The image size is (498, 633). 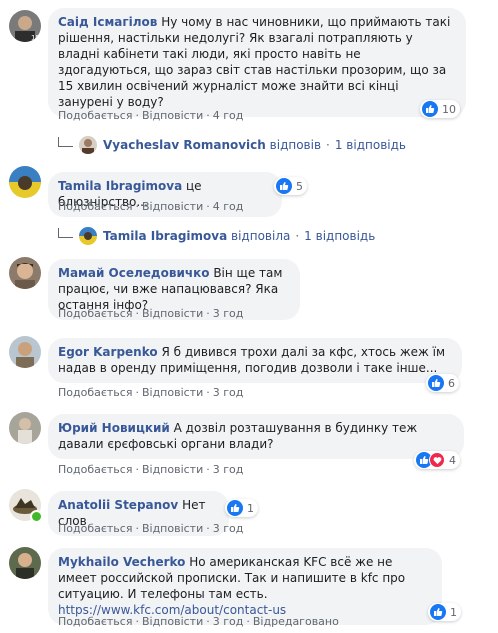 What do you see at coordinates (108, 352) in the screenshot?
I see `comment-author: Egor Karpenko` at bounding box center [108, 352].